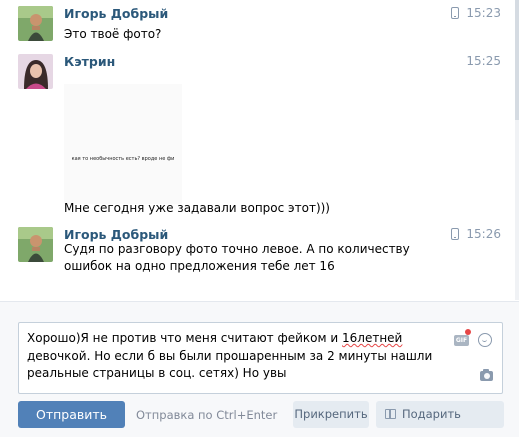 The image size is (519, 437). Describe the element at coordinates (468, 332) in the screenshot. I see `notification-dot-icon` at that location.